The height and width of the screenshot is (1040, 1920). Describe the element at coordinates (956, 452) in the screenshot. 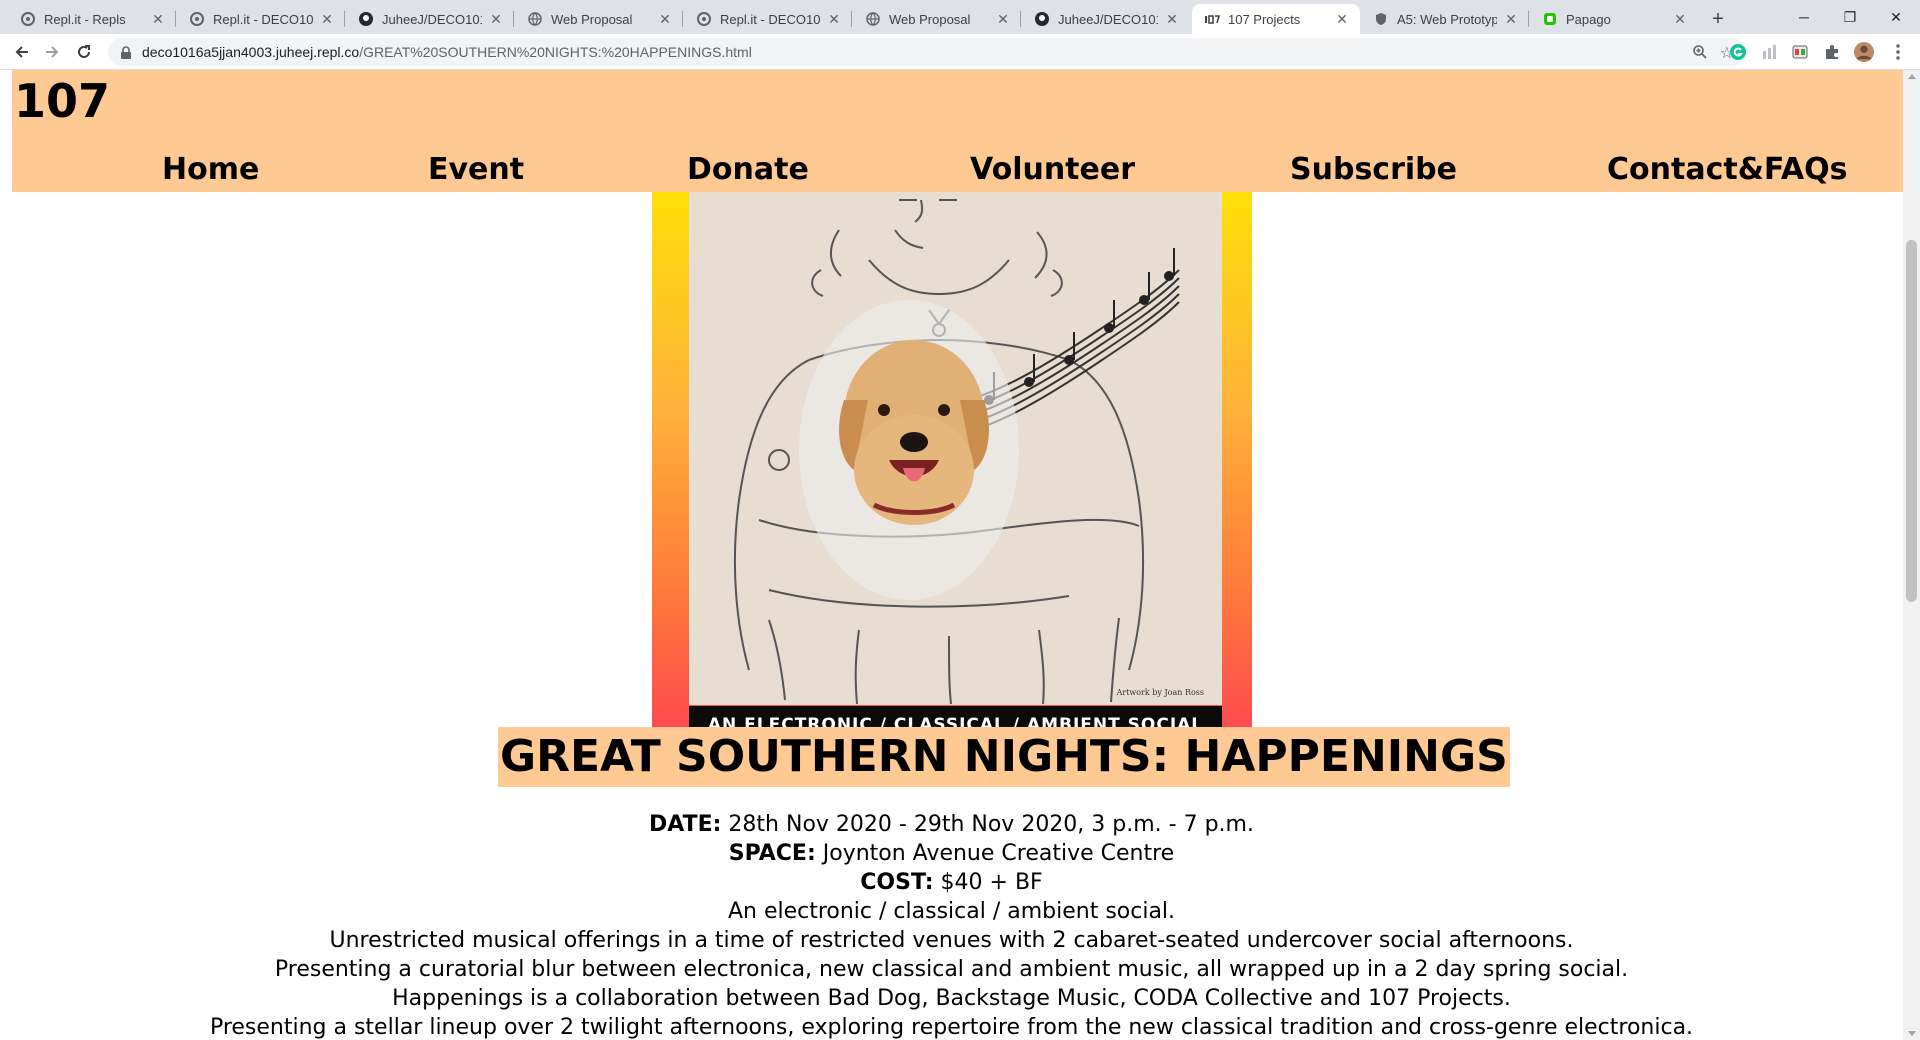

I see `poster-illustration` at that location.